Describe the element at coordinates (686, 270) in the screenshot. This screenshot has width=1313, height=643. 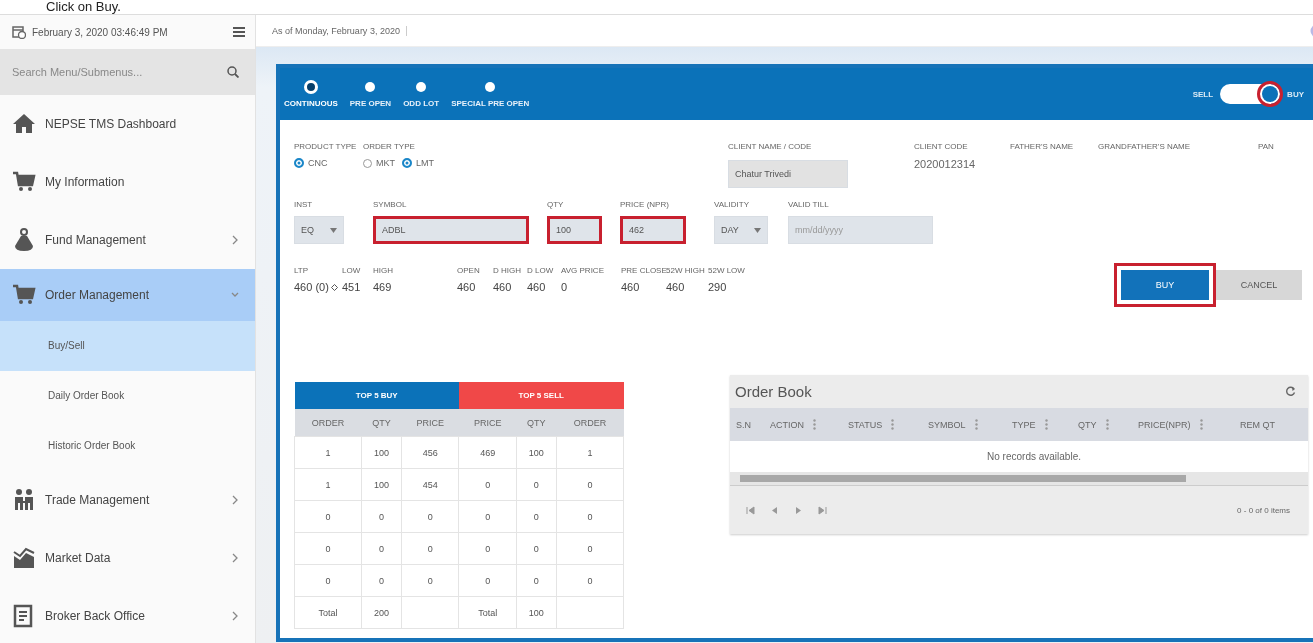
I see `stat-label: 52W HIGH` at that location.